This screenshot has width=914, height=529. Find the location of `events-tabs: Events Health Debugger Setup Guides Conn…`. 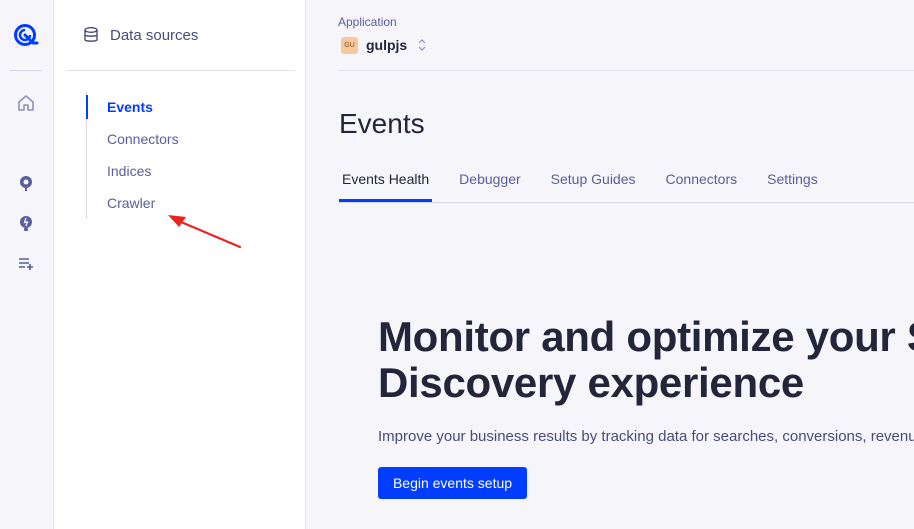

events-tabs: Events Health Debugger Setup Guides Conn… is located at coordinates (626, 182).